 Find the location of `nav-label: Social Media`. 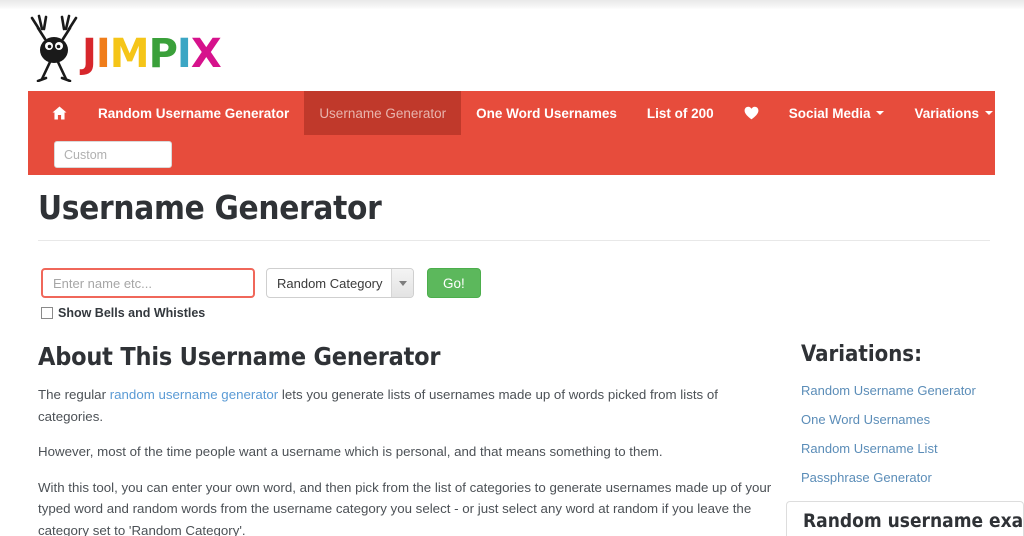

nav-label: Social Media is located at coordinates (829, 113).